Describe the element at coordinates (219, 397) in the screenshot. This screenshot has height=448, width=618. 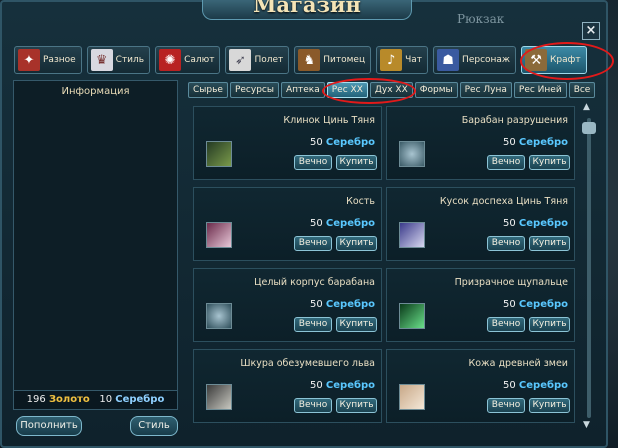
I see `lion-hide-icon` at that location.